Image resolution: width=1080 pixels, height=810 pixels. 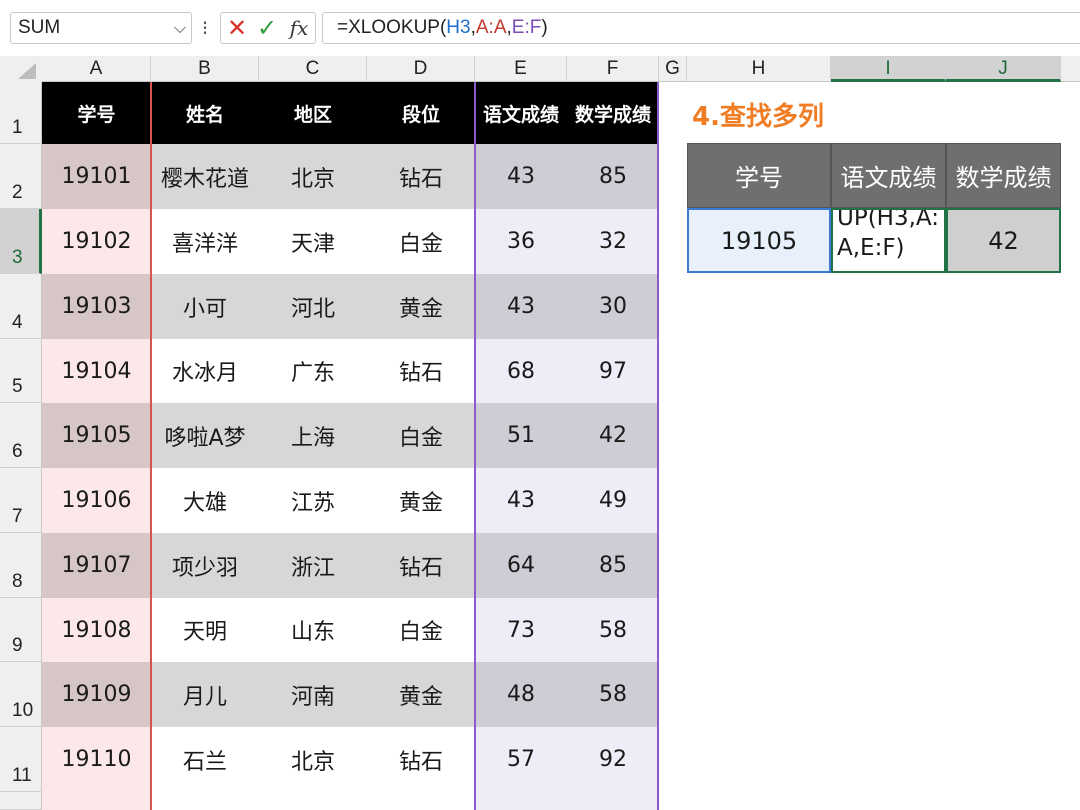 What do you see at coordinates (701, 28) in the screenshot?
I see `formula-input: =XLOOKUP(H3,A:A,E:F)` at bounding box center [701, 28].